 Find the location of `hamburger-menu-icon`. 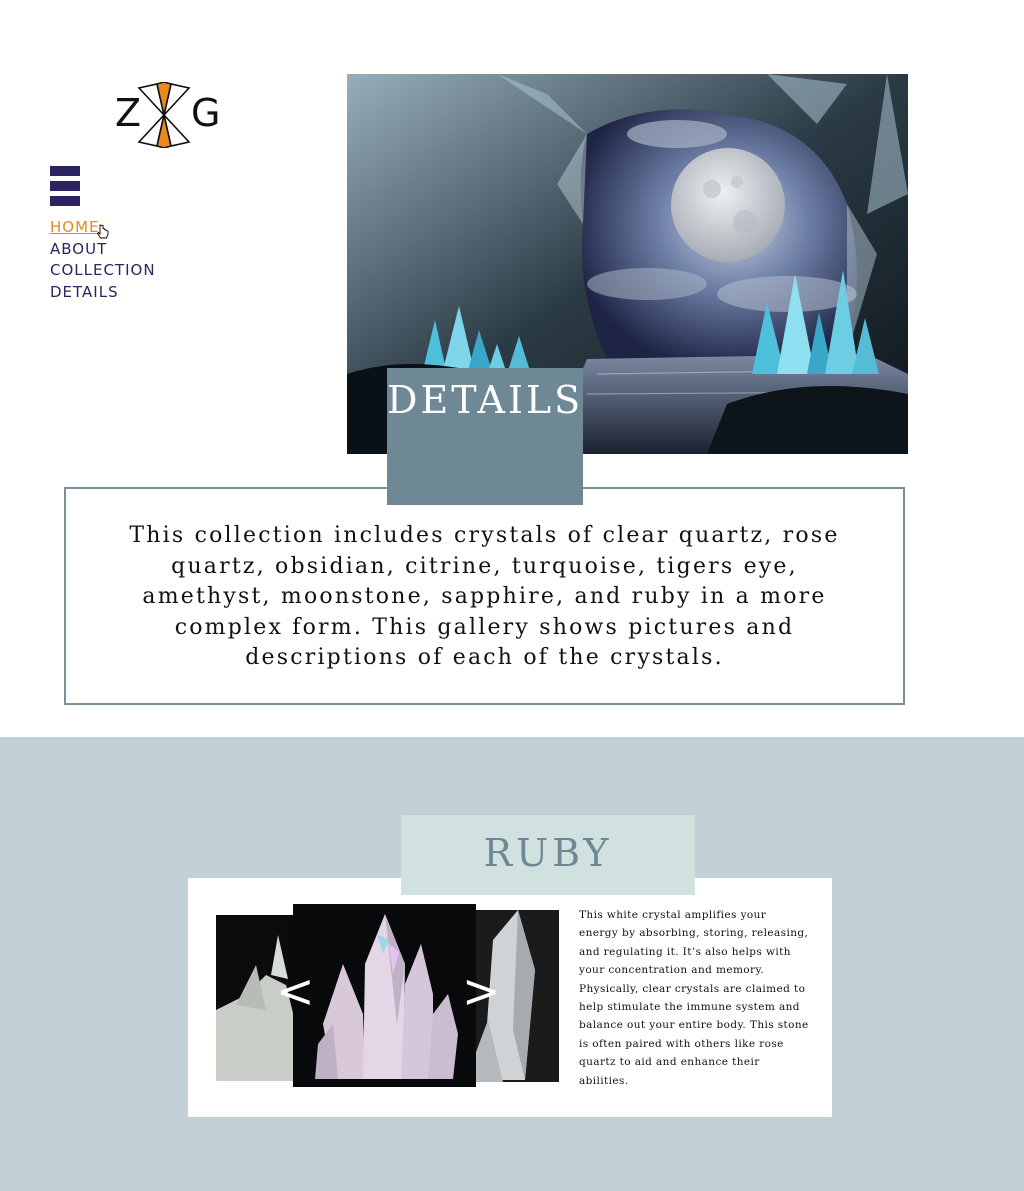

hamburger-menu-icon is located at coordinates (65, 187).